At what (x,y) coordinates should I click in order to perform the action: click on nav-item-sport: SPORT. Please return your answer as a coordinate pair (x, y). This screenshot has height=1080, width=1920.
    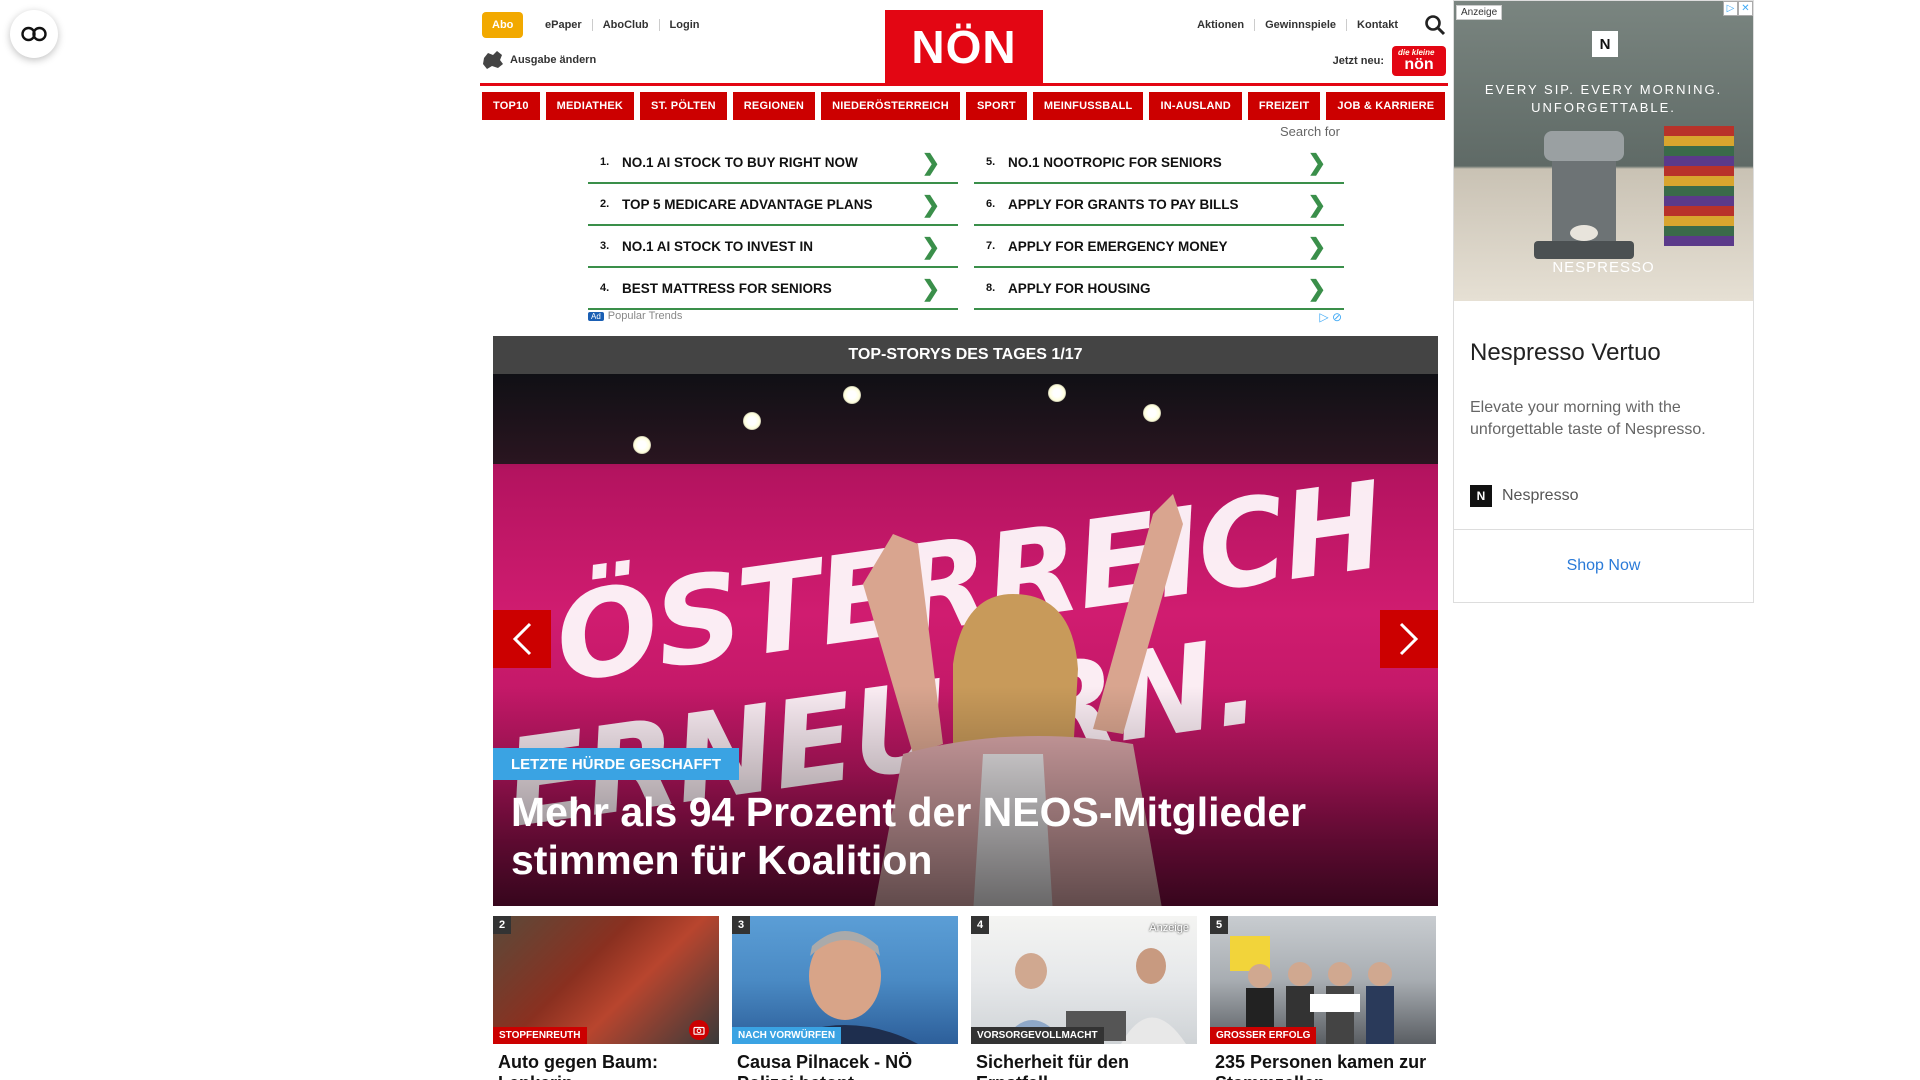
    Looking at the image, I should click on (996, 106).